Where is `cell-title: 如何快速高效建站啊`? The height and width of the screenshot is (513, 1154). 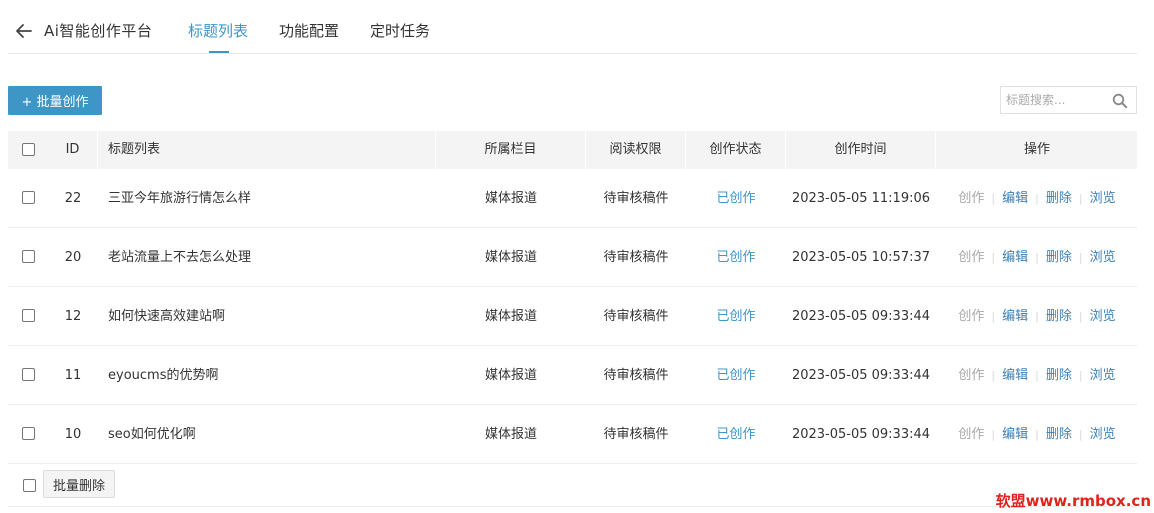
cell-title: 如何快速高效建站啊 is located at coordinates (167, 316).